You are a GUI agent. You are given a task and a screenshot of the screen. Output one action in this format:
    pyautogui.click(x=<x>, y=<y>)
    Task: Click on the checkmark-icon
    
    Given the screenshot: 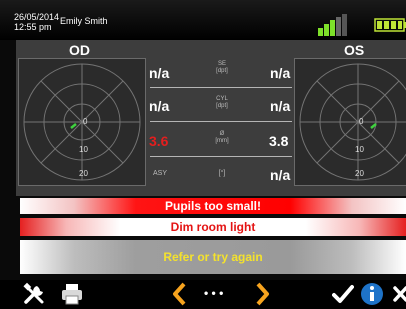 What is the action you would take?
    pyautogui.click(x=343, y=294)
    